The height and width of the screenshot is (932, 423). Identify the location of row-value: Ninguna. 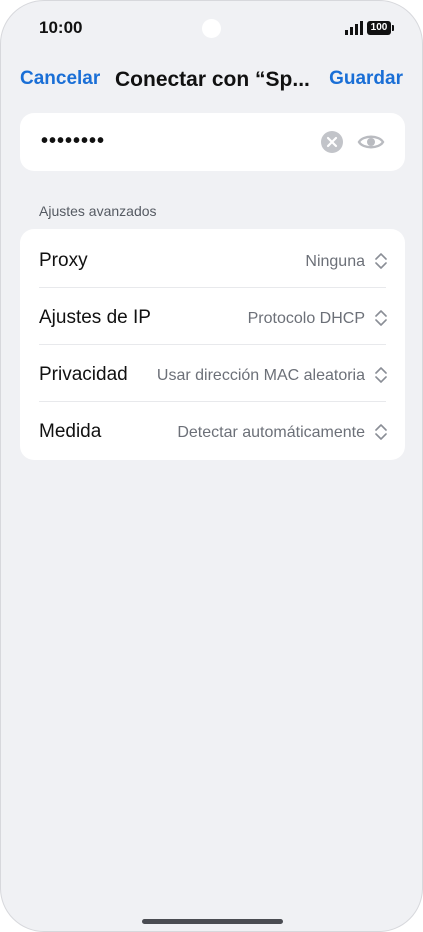
(335, 261).